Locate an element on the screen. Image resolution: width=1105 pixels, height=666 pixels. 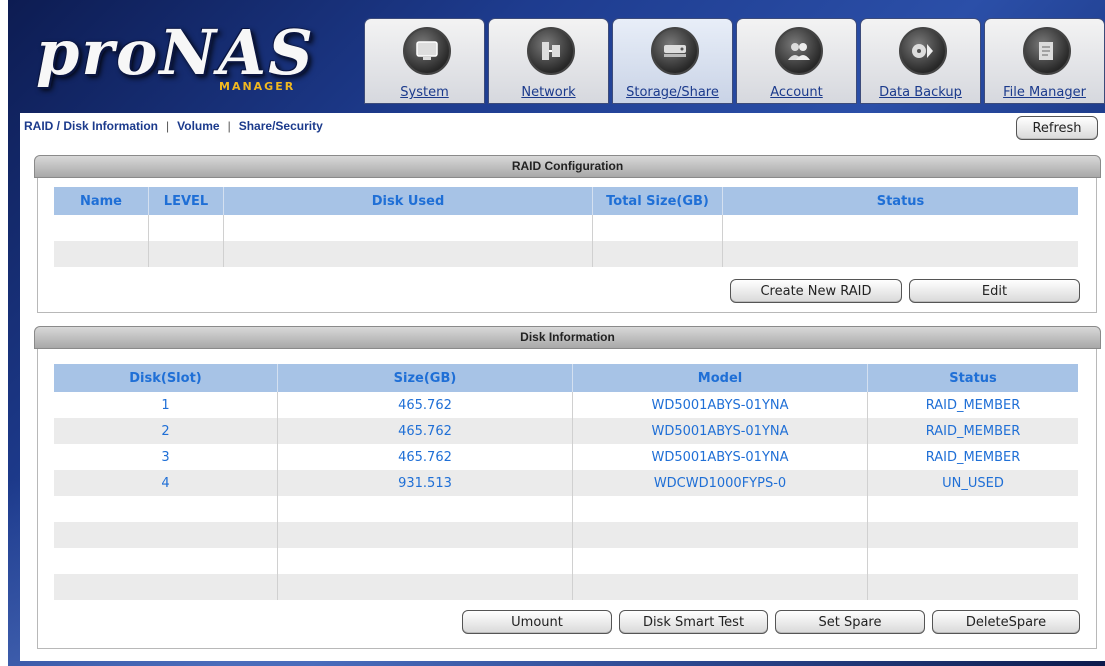
file-manager-icon is located at coordinates (1047, 51).